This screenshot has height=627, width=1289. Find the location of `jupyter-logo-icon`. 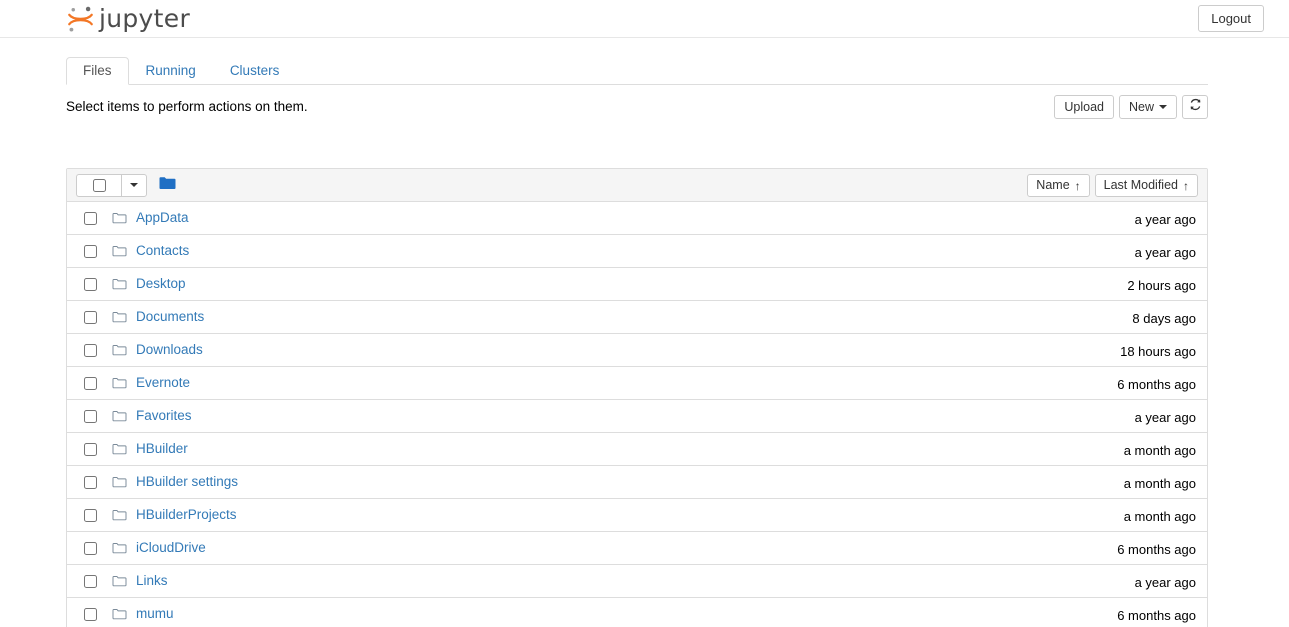

jupyter-logo-icon is located at coordinates (80, 19).